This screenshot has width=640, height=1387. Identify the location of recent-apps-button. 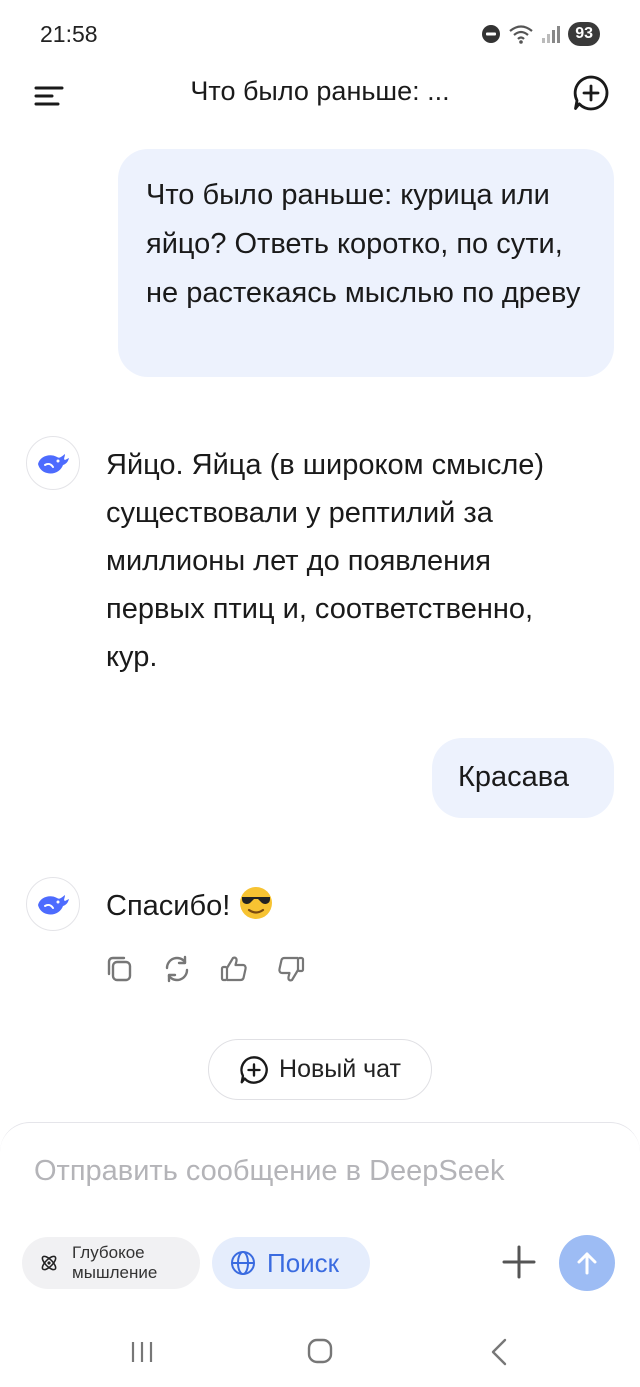
(142, 1352).